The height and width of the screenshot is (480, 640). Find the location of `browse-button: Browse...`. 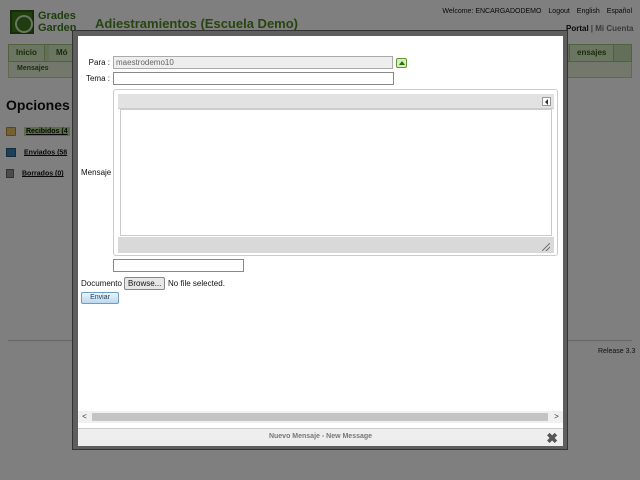

browse-button: Browse... is located at coordinates (145, 283).